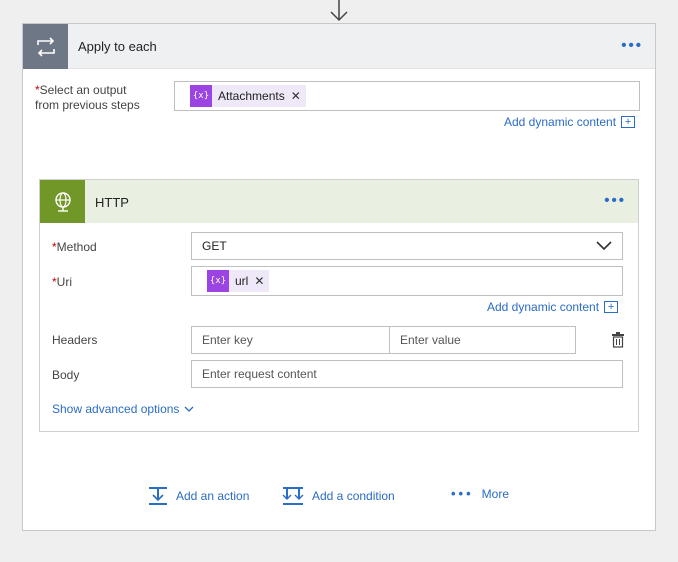 The width and height of the screenshot is (678, 562). What do you see at coordinates (227, 340) in the screenshot?
I see `header-key-placeholder: Enter key` at bounding box center [227, 340].